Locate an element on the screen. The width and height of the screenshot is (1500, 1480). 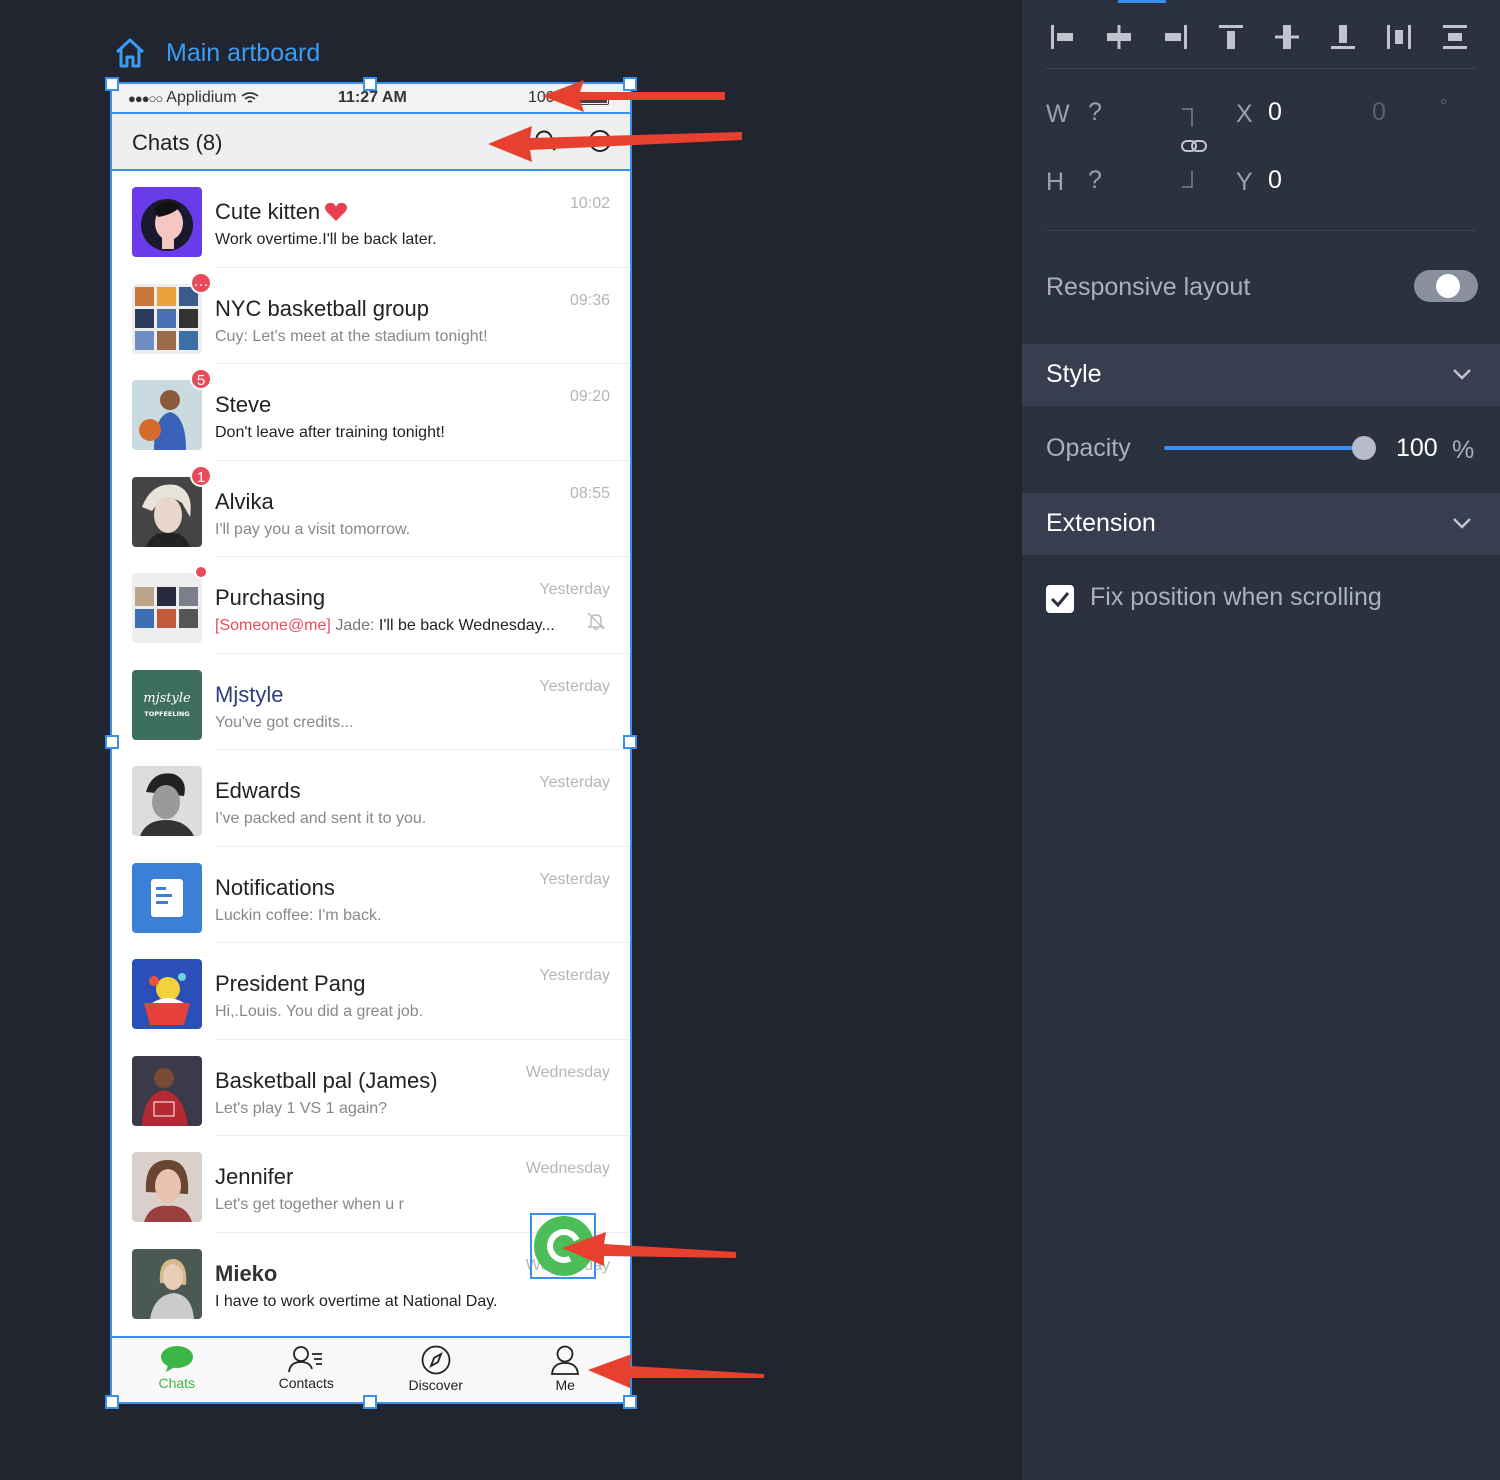
divider is located at coordinates (1261, 230).